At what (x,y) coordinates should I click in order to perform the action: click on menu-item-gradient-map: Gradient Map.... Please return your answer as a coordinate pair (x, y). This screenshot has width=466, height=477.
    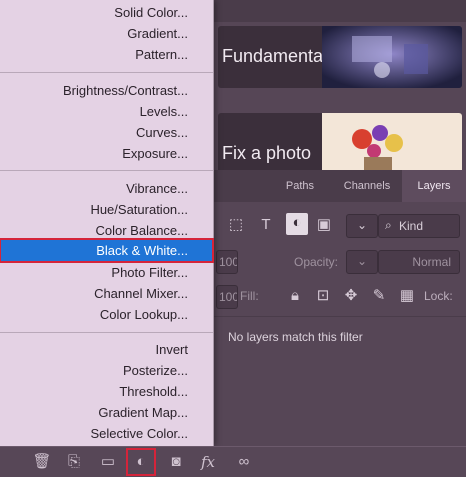
    Looking at the image, I should click on (106, 413).